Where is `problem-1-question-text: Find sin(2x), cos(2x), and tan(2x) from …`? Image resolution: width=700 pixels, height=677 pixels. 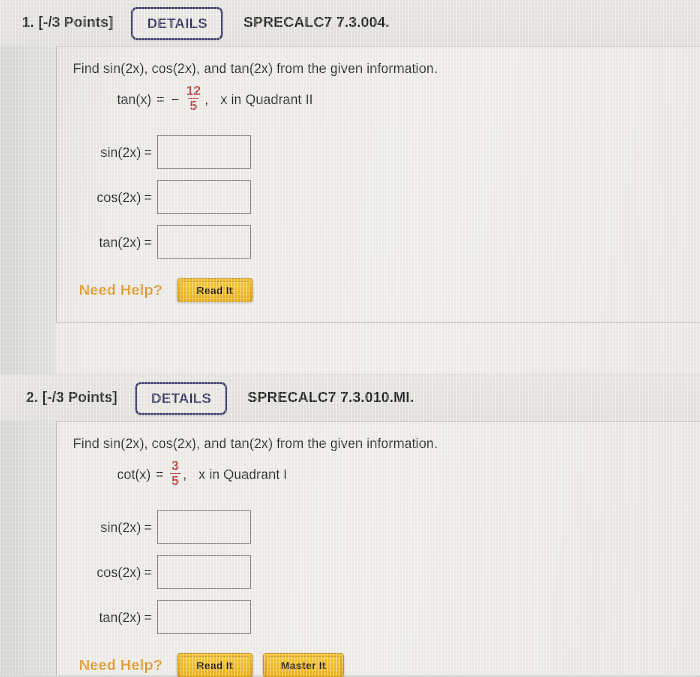 problem-1-question-text: Find sin(2x), cos(2x), and tan(2x) from … is located at coordinates (255, 68).